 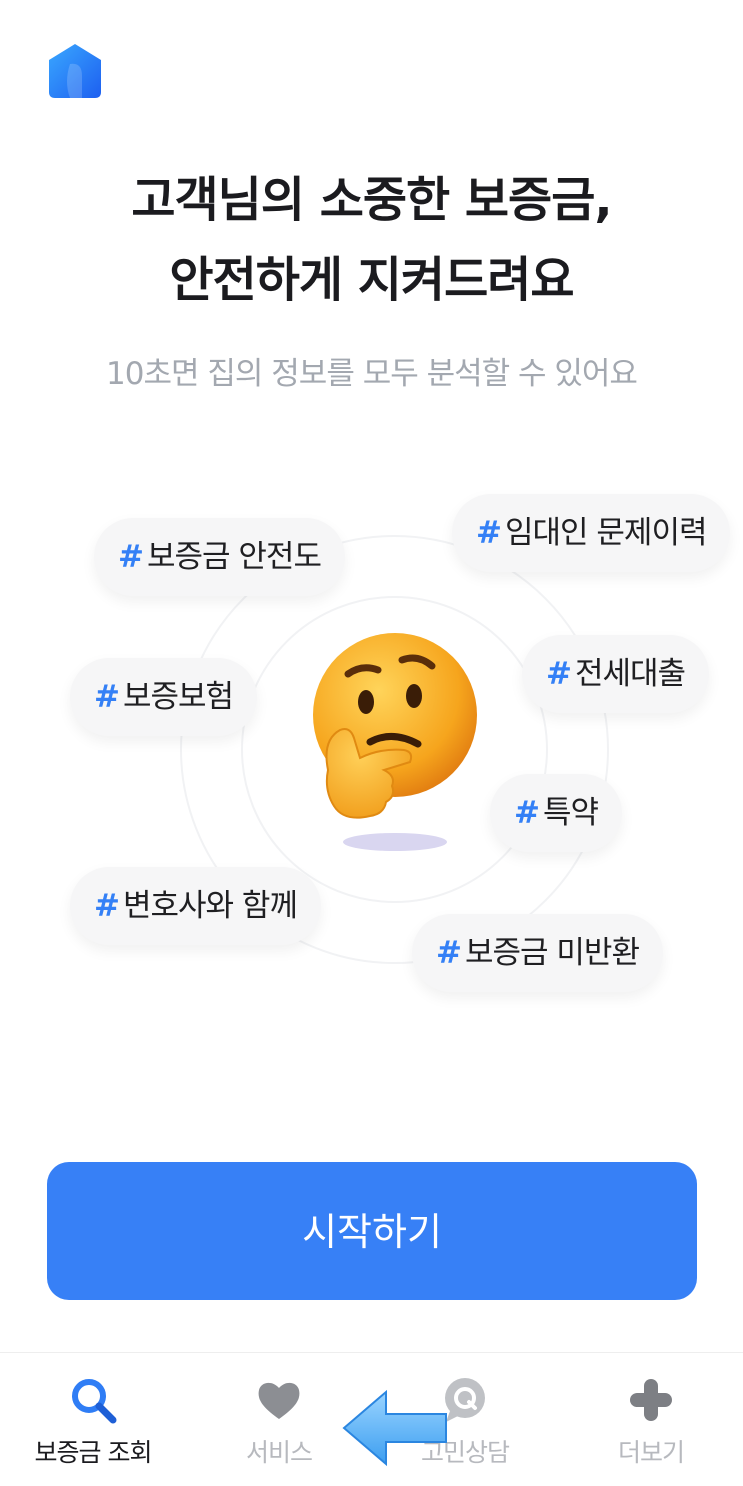 I want to click on tag-label: 보증금 미반환, so click(x=552, y=953).